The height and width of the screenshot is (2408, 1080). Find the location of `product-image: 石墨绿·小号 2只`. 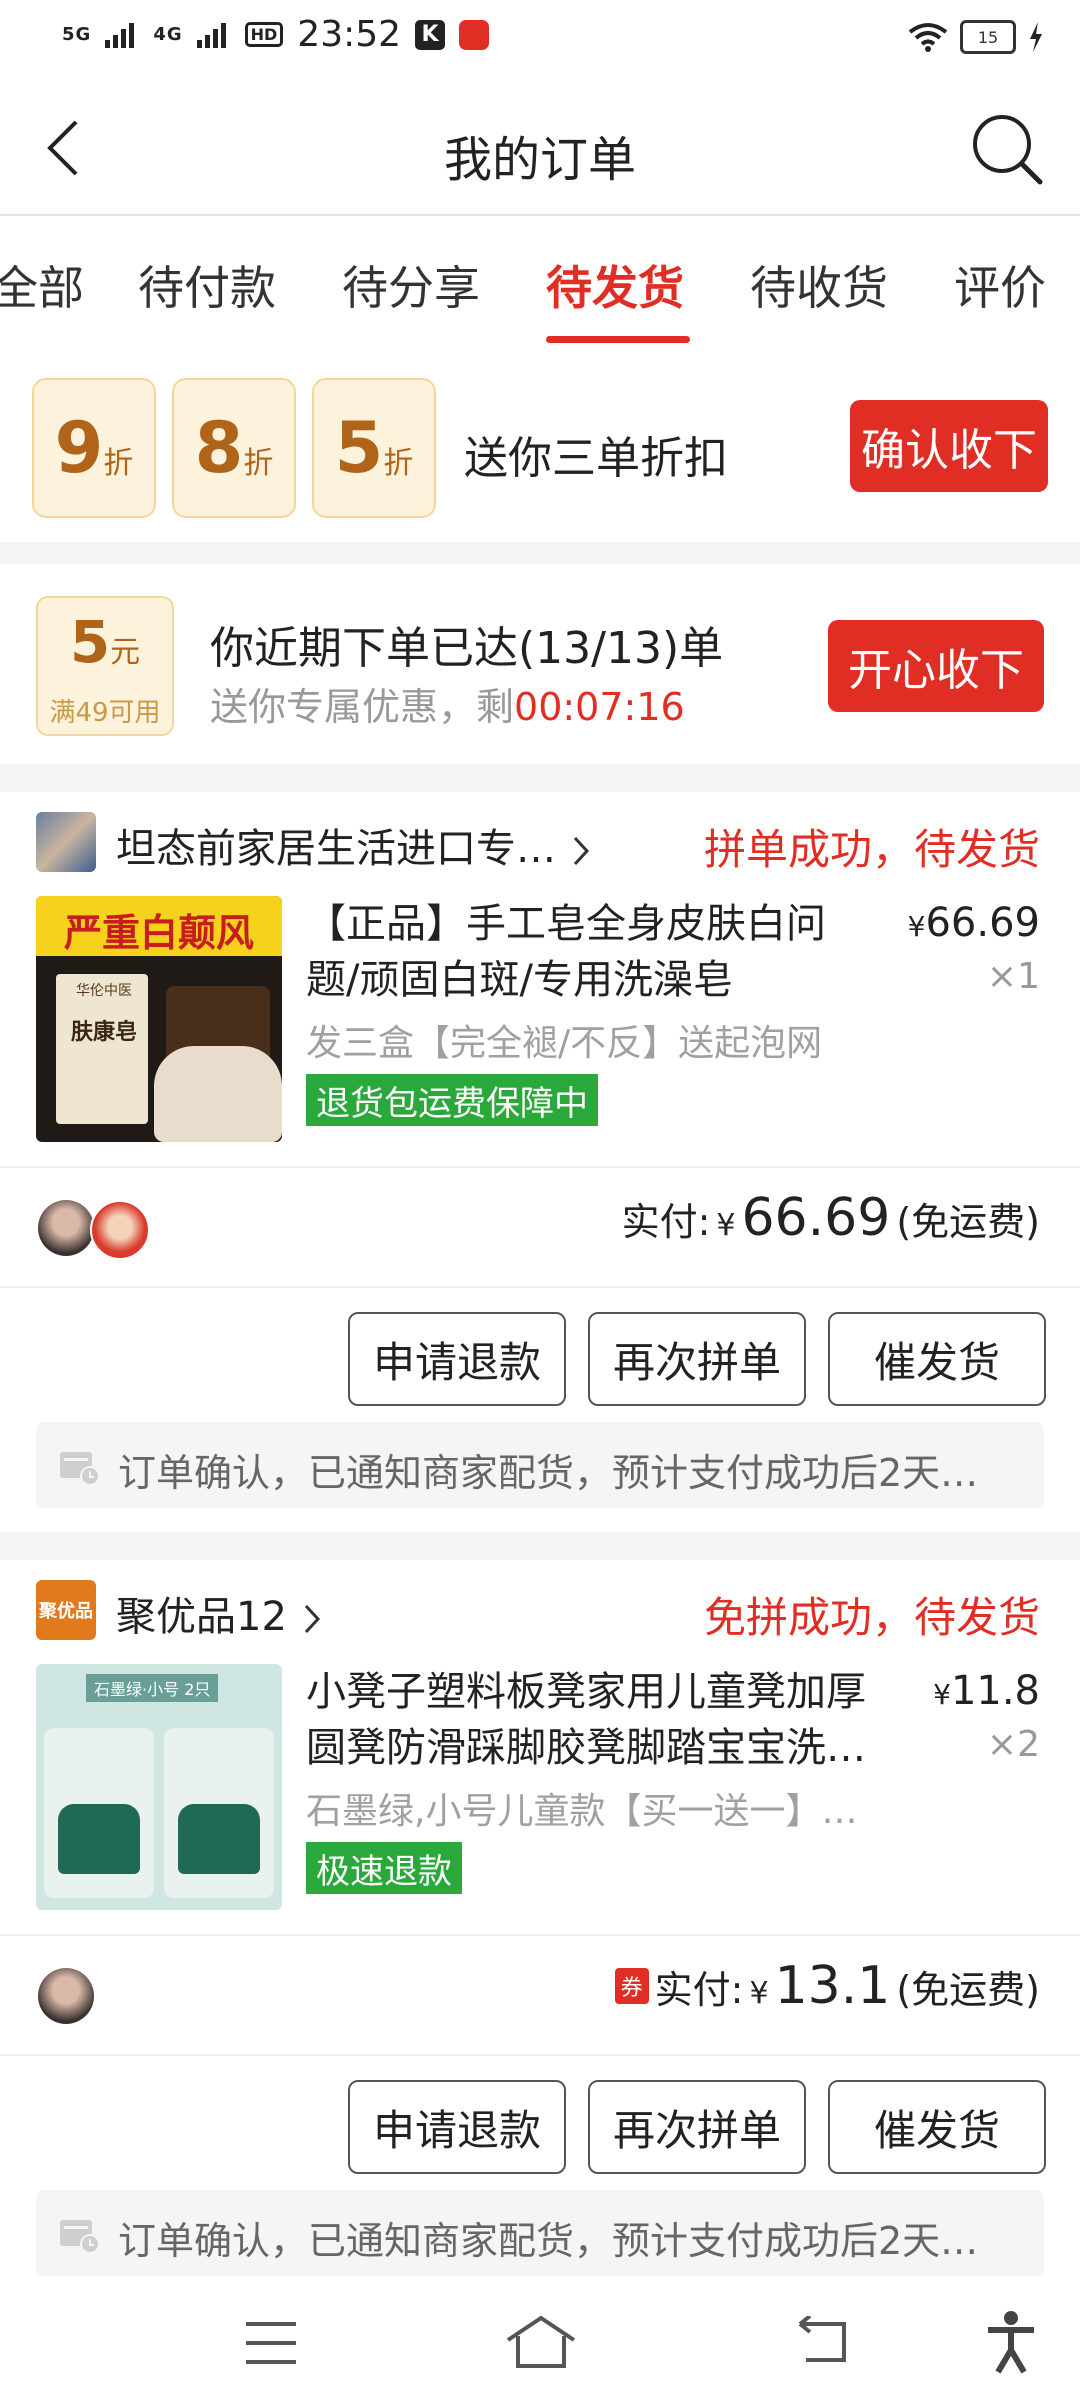

product-image: 石墨绿·小号 2只 is located at coordinates (159, 1787).